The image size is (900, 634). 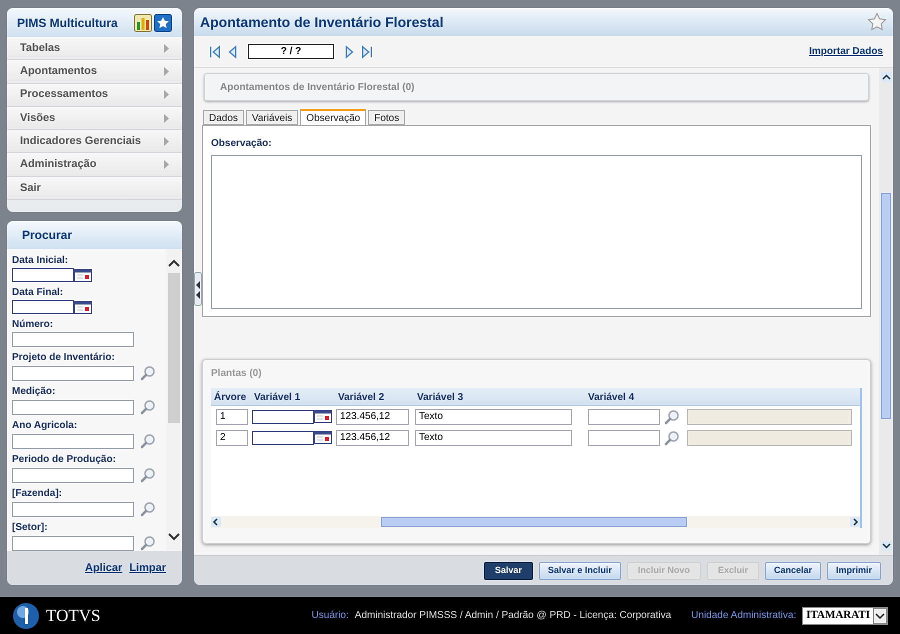 I want to click on star-icon, so click(x=877, y=22).